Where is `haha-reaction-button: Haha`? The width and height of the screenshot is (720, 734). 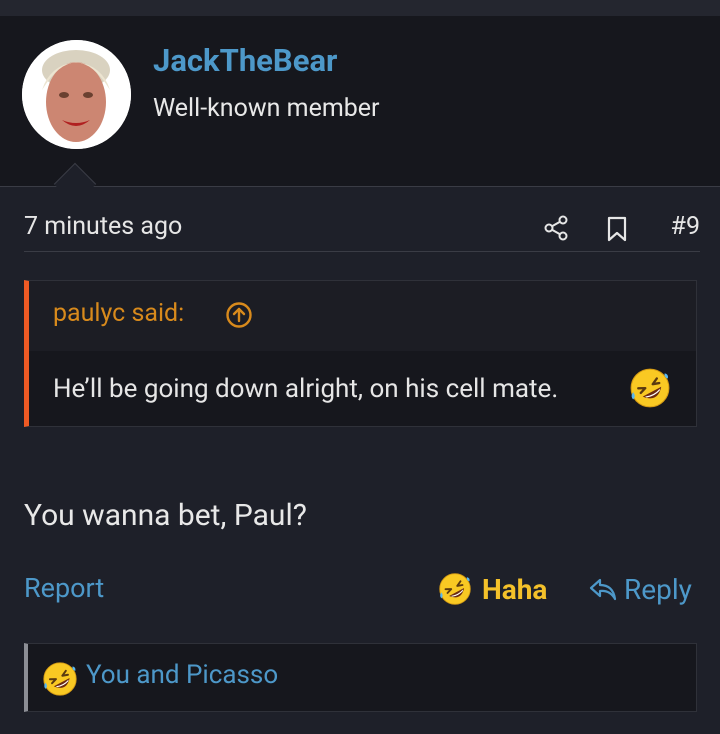
haha-reaction-button: Haha is located at coordinates (492, 589).